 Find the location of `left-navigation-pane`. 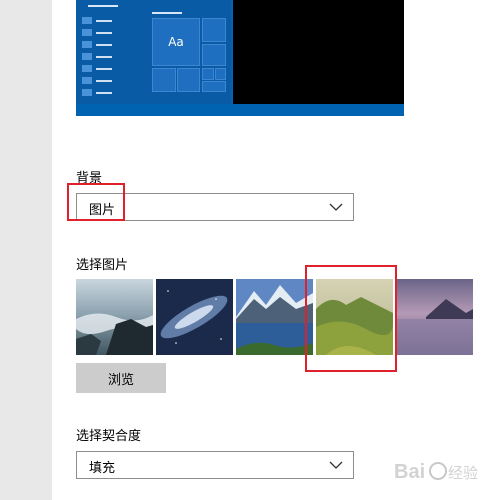

left-navigation-pane is located at coordinates (26, 250).